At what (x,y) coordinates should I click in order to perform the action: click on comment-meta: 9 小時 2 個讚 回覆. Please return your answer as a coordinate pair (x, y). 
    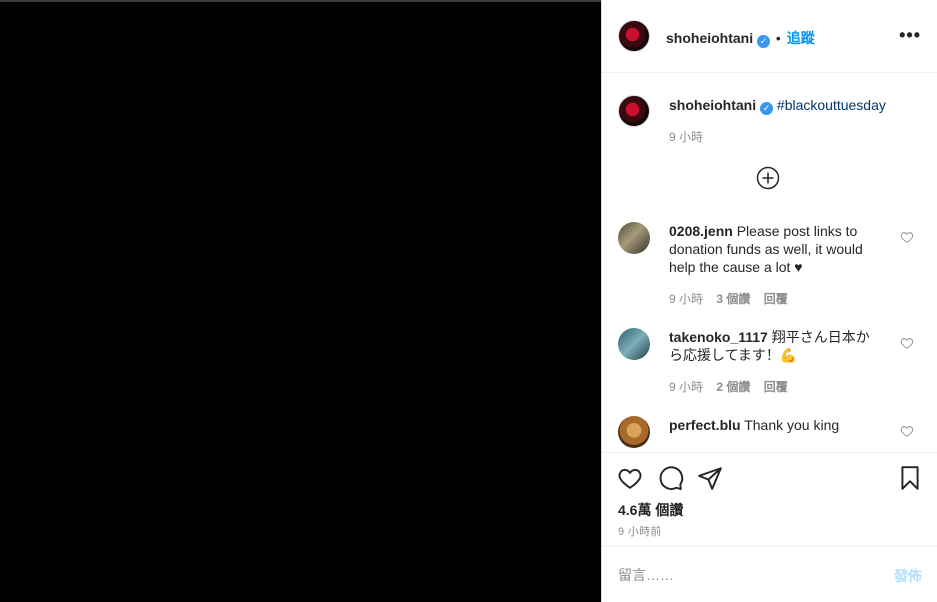
    Looking at the image, I should click on (728, 386).